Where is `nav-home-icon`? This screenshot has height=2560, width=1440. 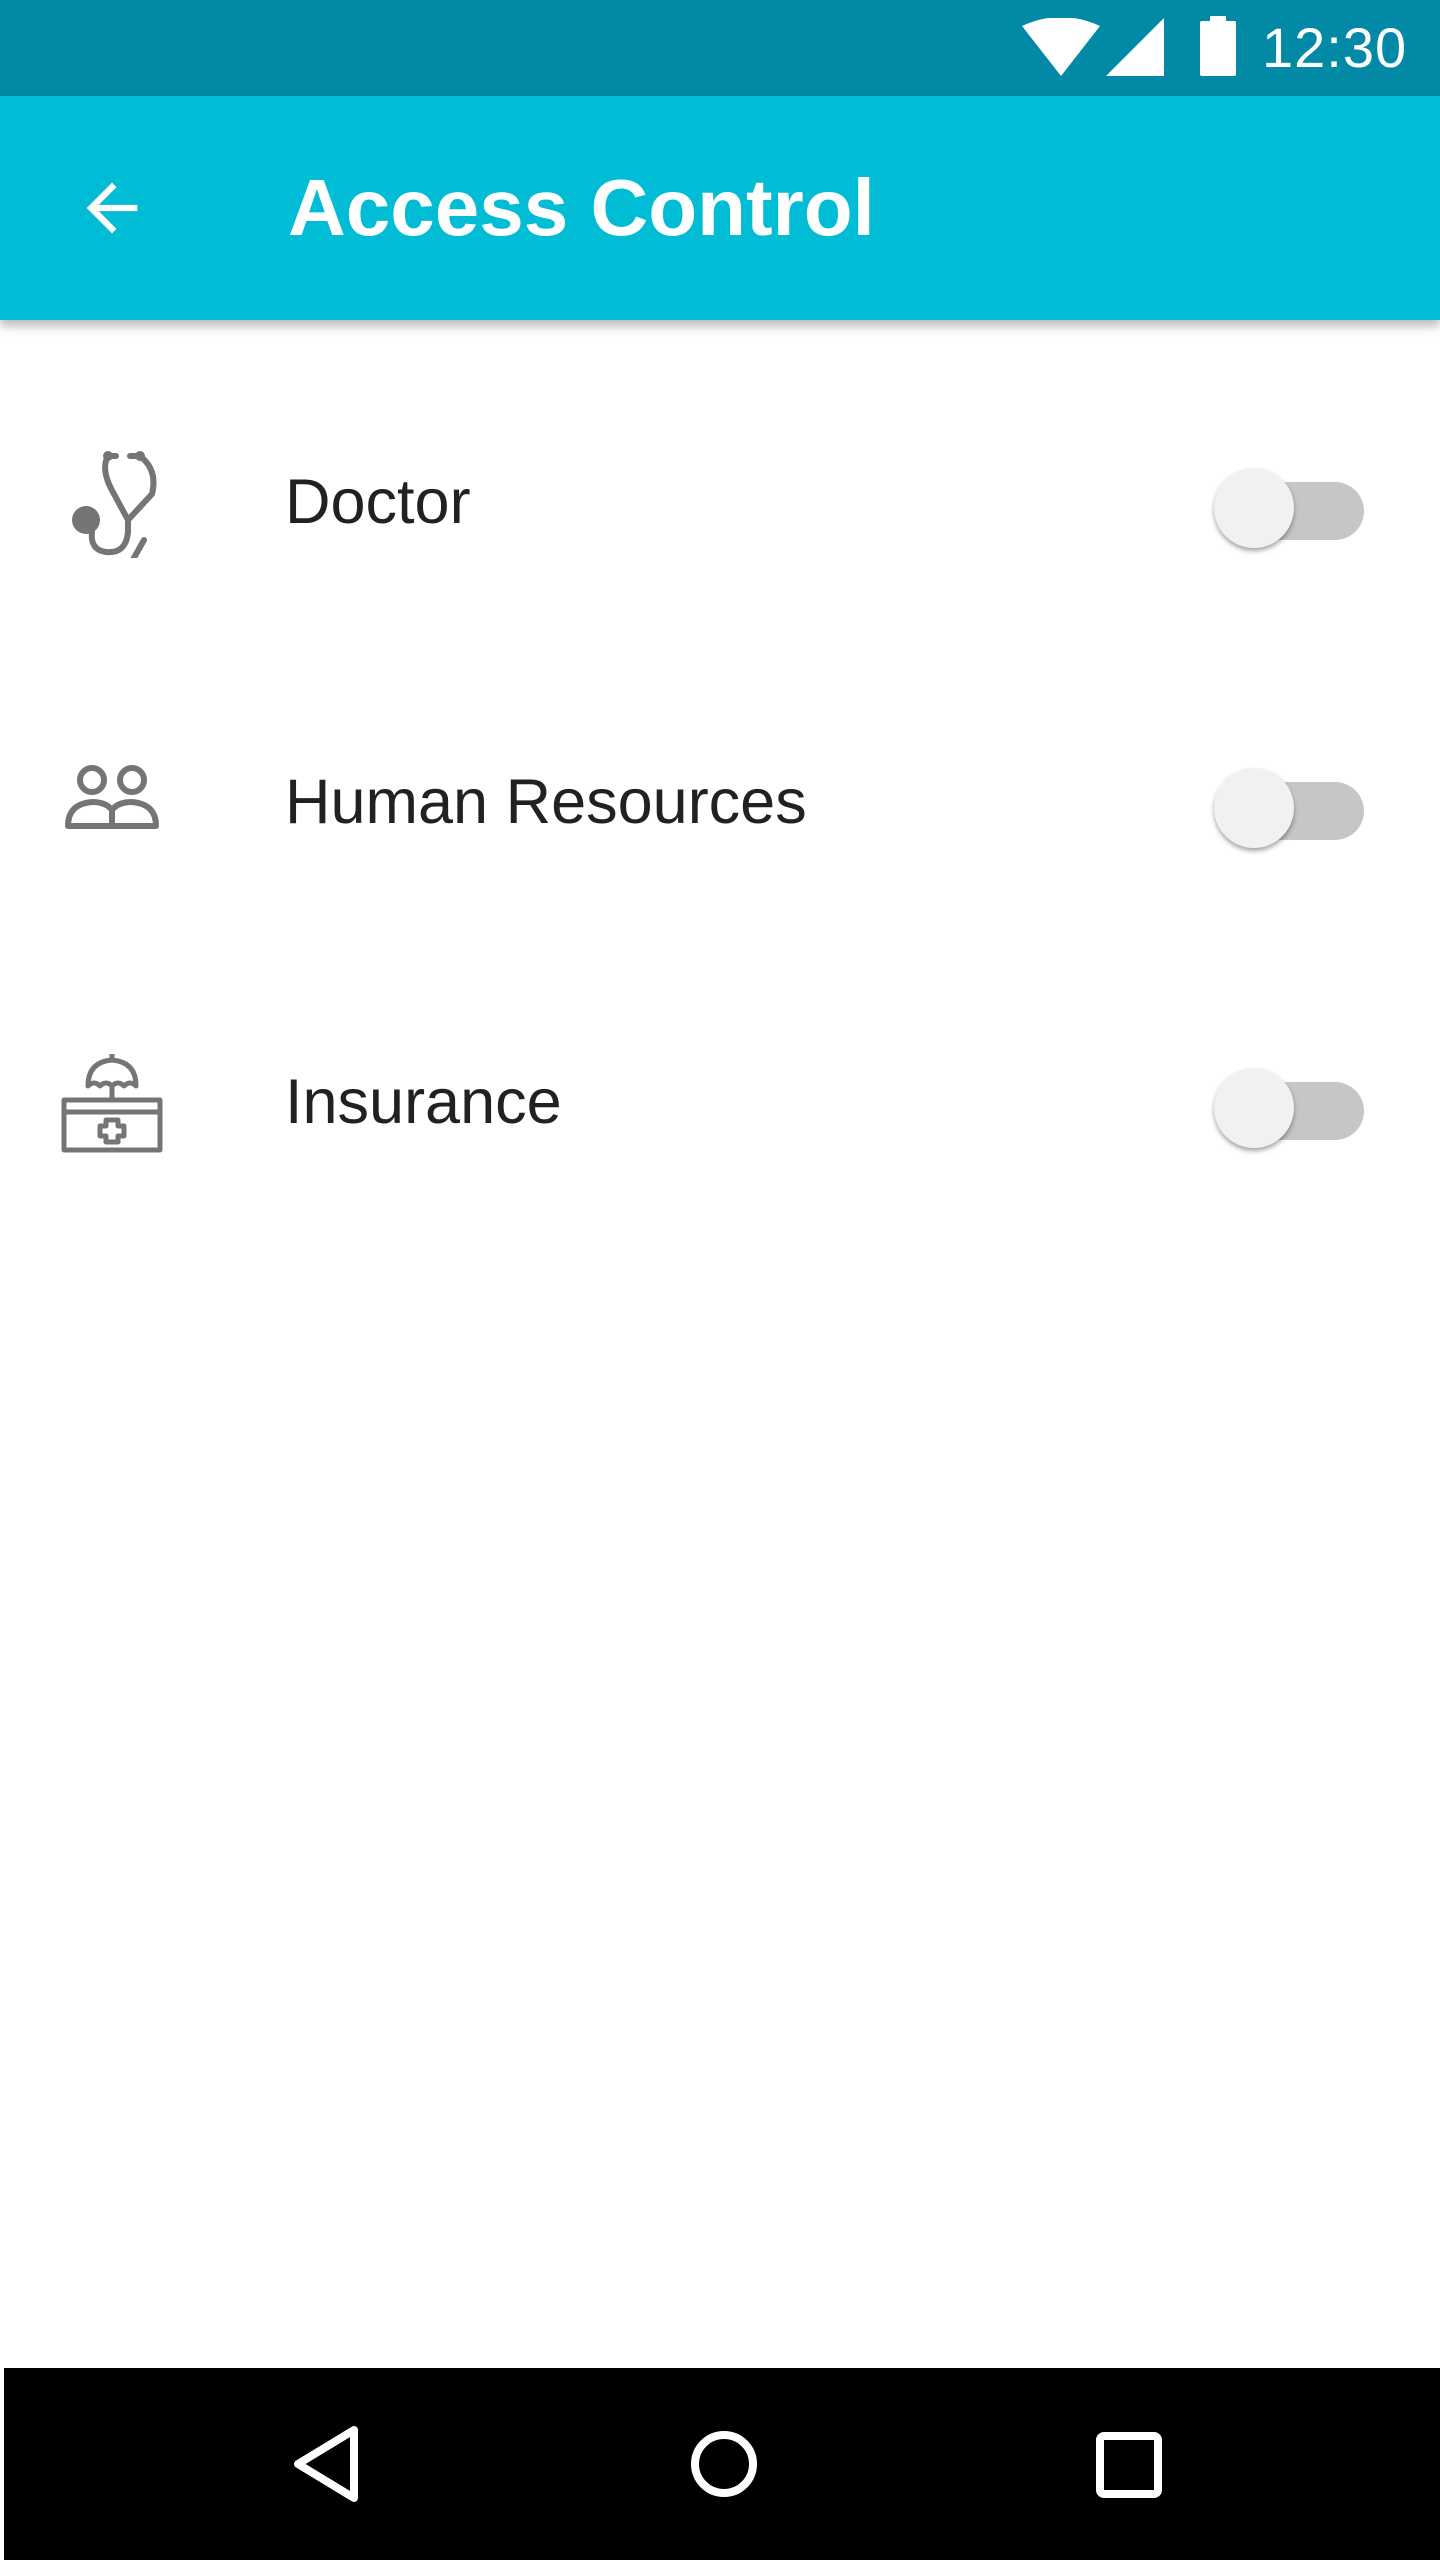 nav-home-icon is located at coordinates (724, 2464).